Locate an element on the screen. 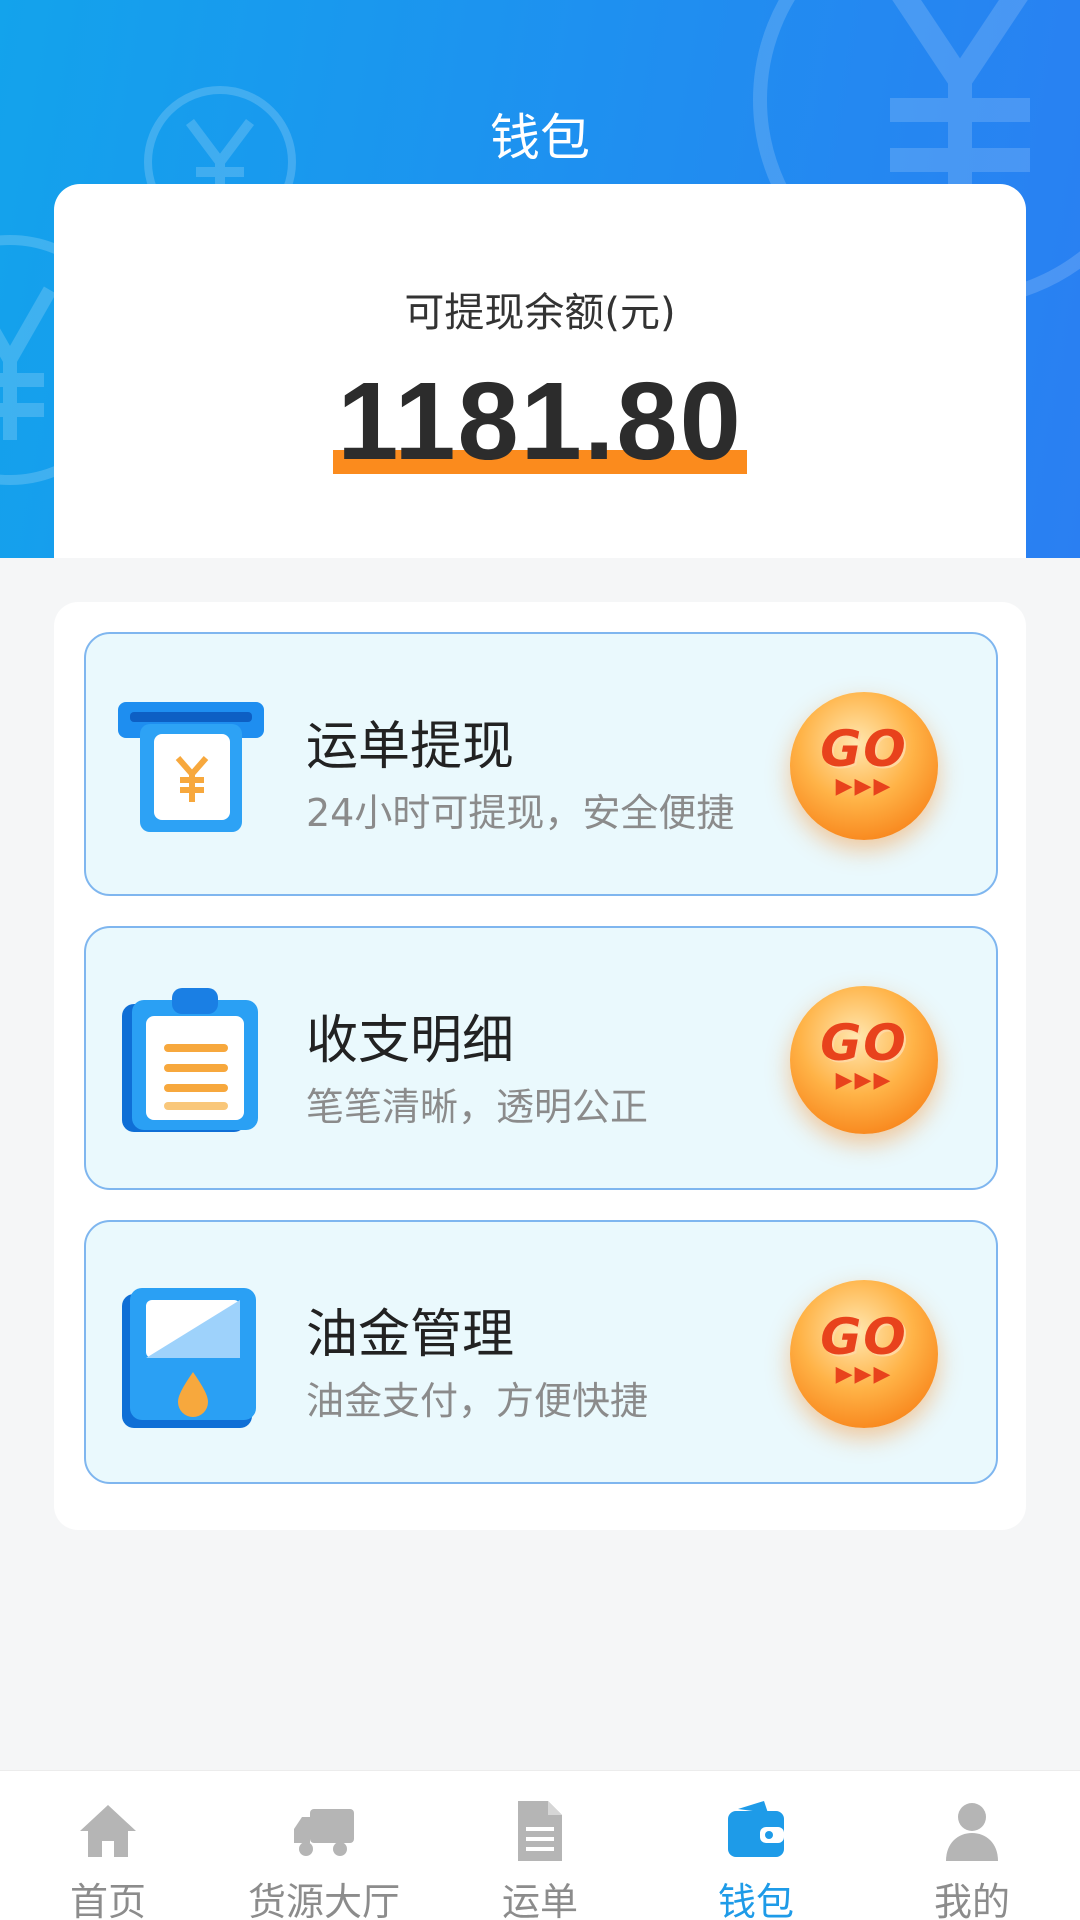 This screenshot has height=1920, width=1080. tab-me: 我的 is located at coordinates (972, 1845).